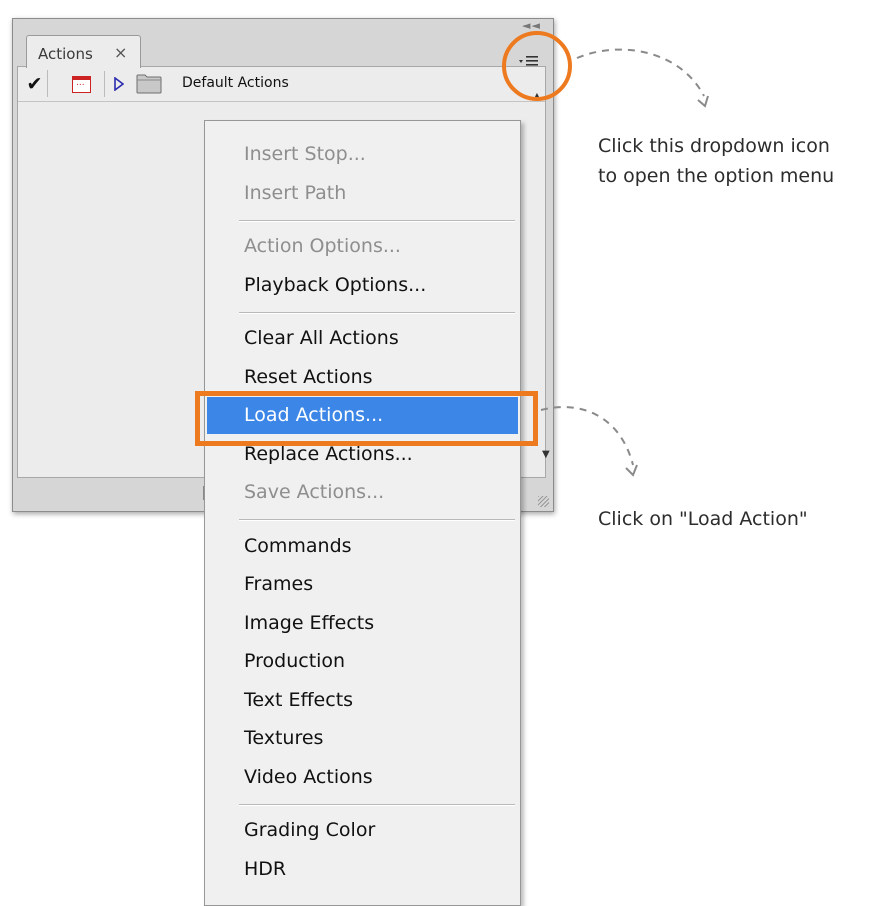  Describe the element at coordinates (362, 546) in the screenshot. I see `menu-item-commands: Commands` at that location.